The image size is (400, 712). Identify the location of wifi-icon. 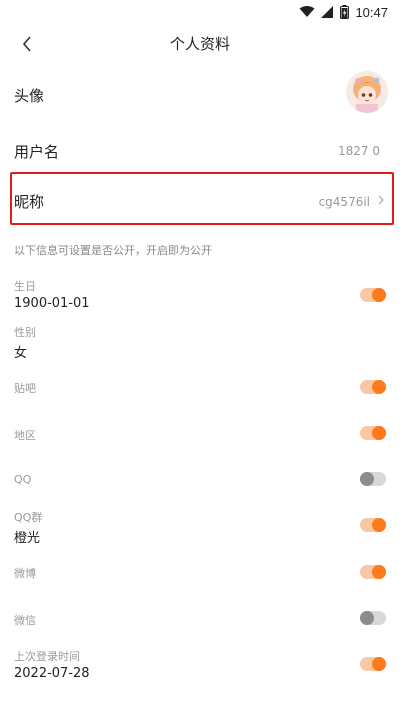
(307, 11).